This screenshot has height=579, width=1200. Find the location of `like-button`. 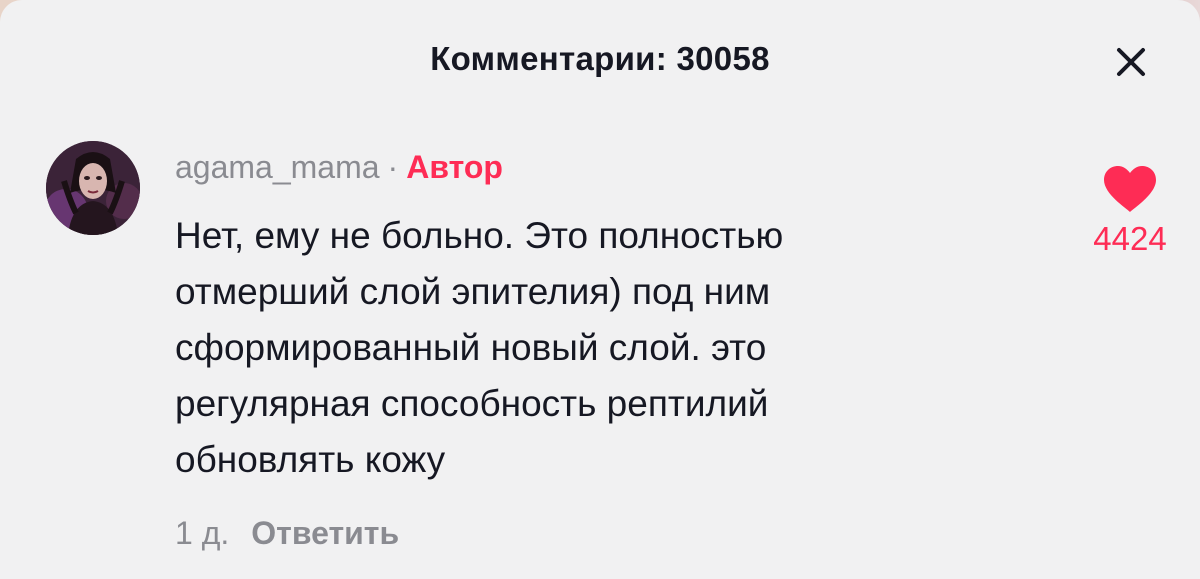

like-button is located at coordinates (1130, 190).